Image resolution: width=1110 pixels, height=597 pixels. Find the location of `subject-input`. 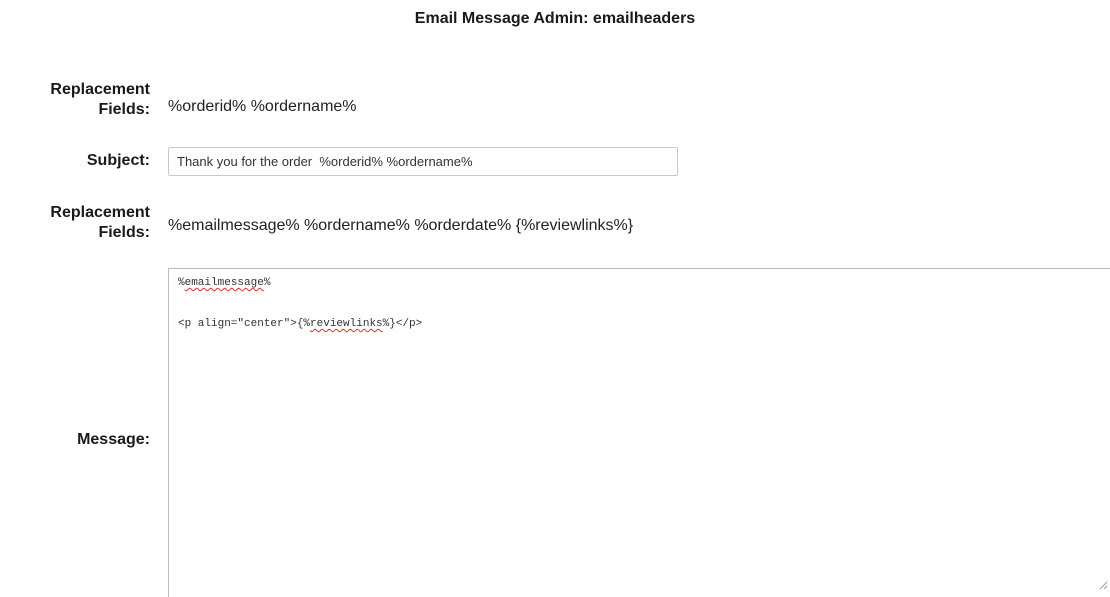

subject-input is located at coordinates (423, 161).